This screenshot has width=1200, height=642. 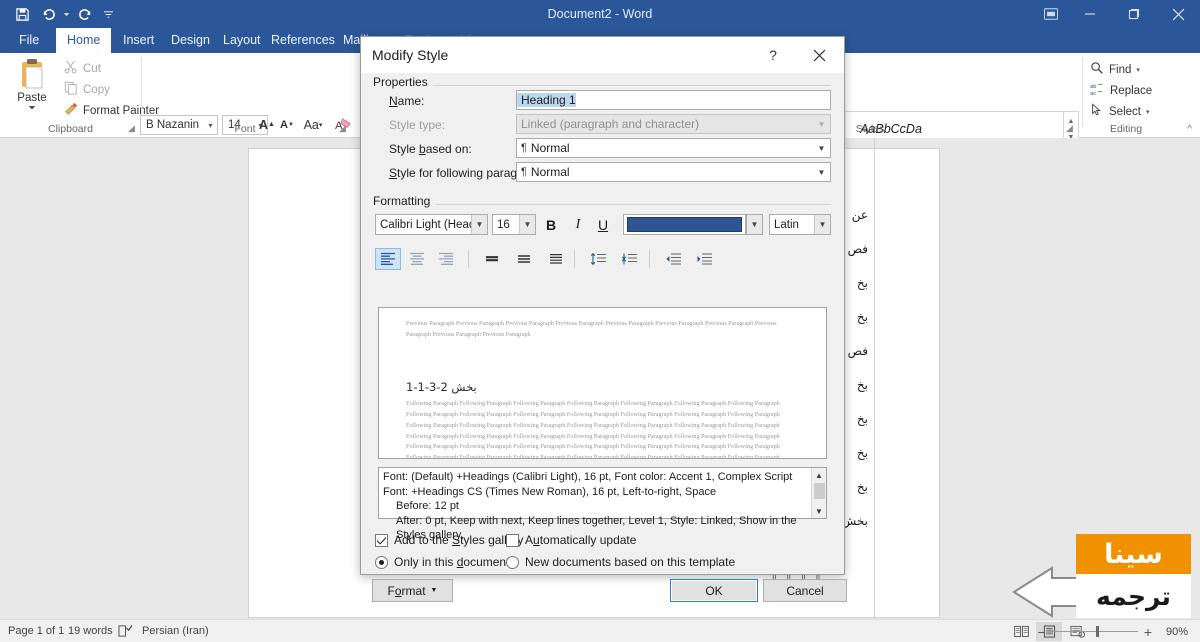 I want to click on tab-home: Home, so click(x=84, y=40).